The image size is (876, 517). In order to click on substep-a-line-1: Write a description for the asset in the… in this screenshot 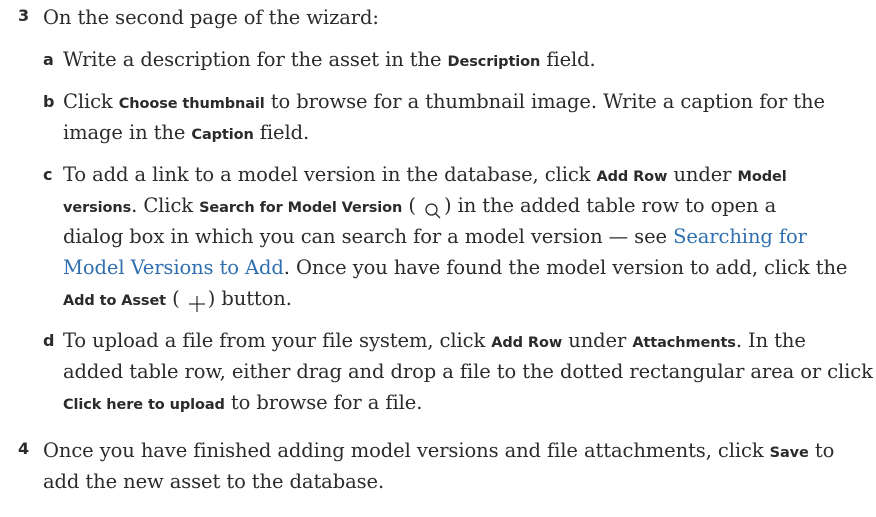, I will do `click(329, 61)`.